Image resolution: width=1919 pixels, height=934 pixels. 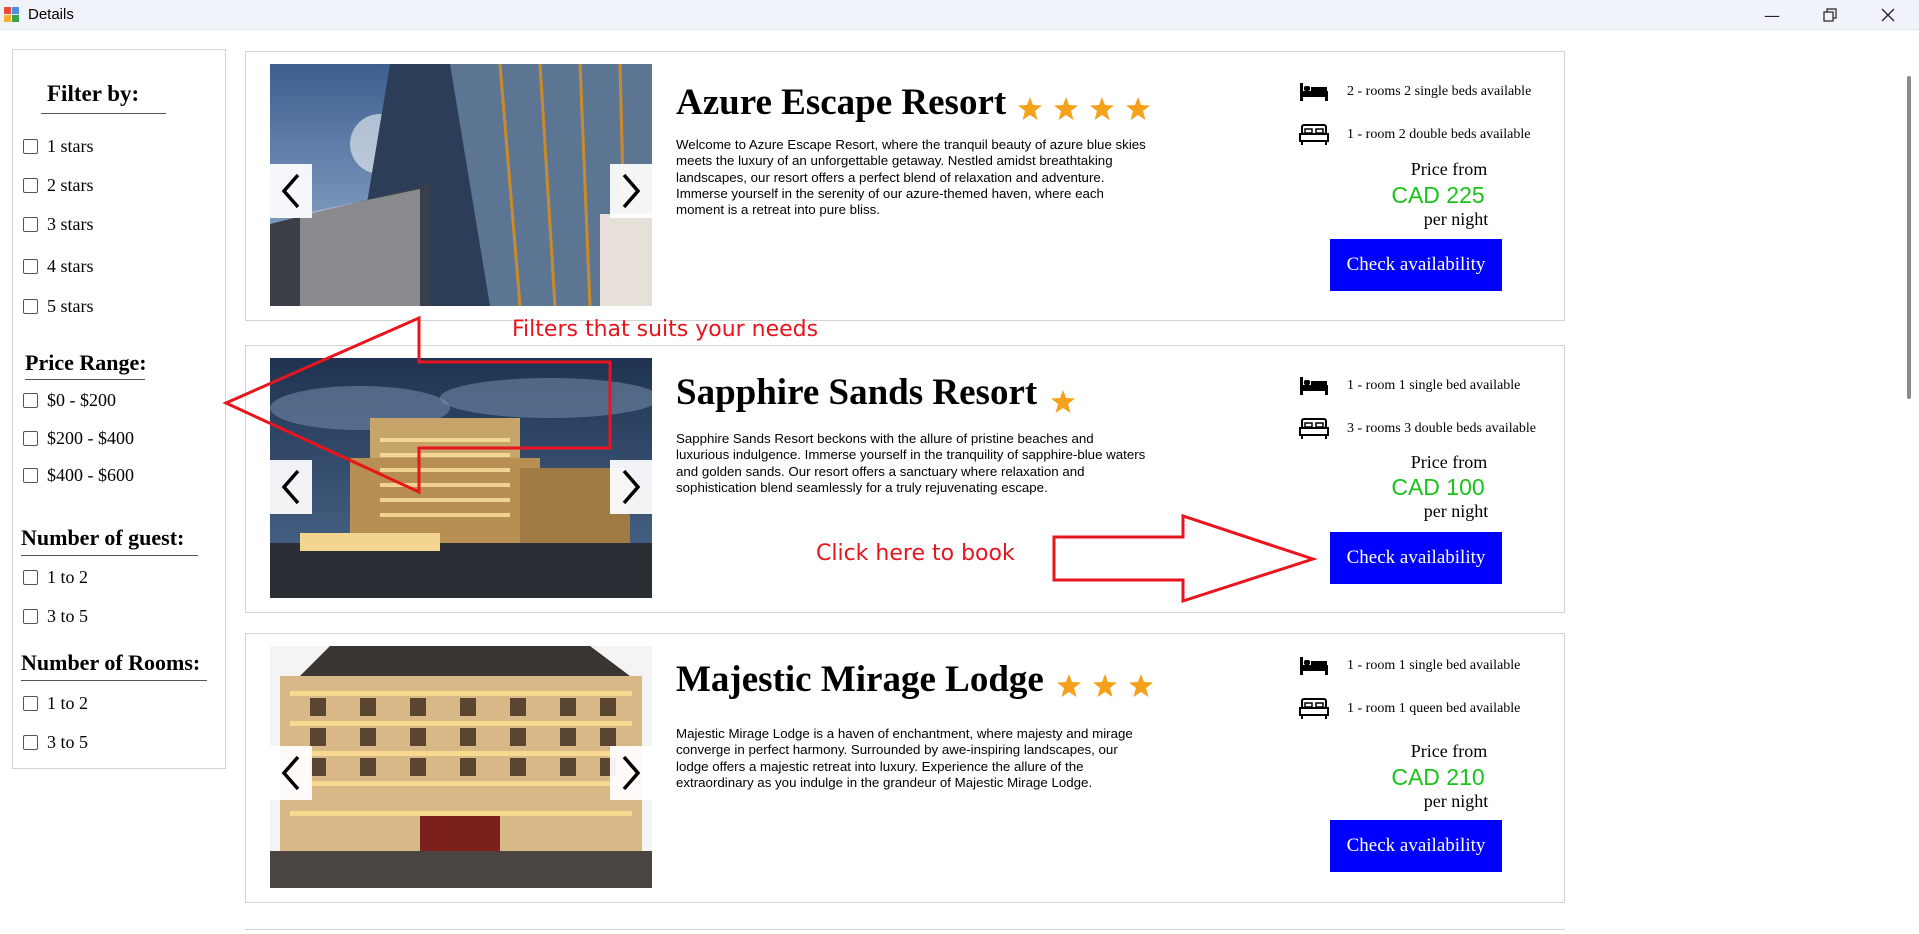 I want to click on title-bar: Details —, so click(x=959, y=15).